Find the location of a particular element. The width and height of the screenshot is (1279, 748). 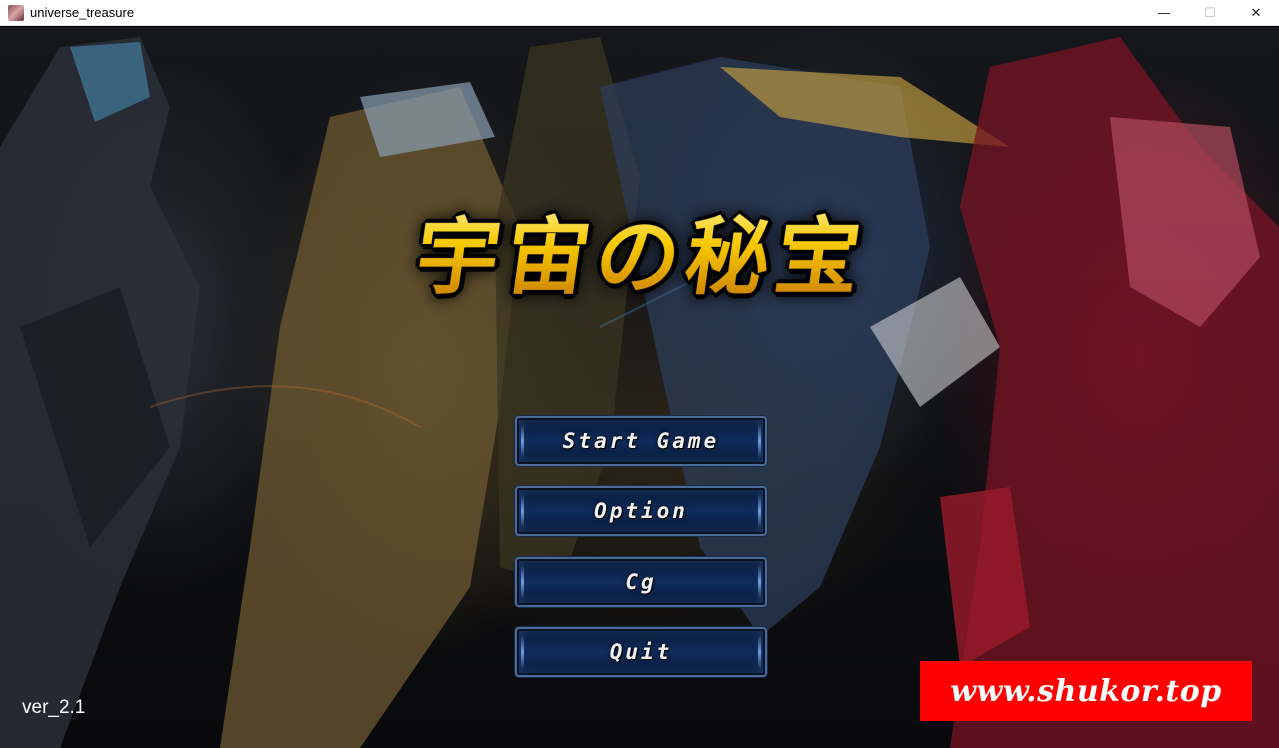

window-title: universe_treasure is located at coordinates (82, 12).